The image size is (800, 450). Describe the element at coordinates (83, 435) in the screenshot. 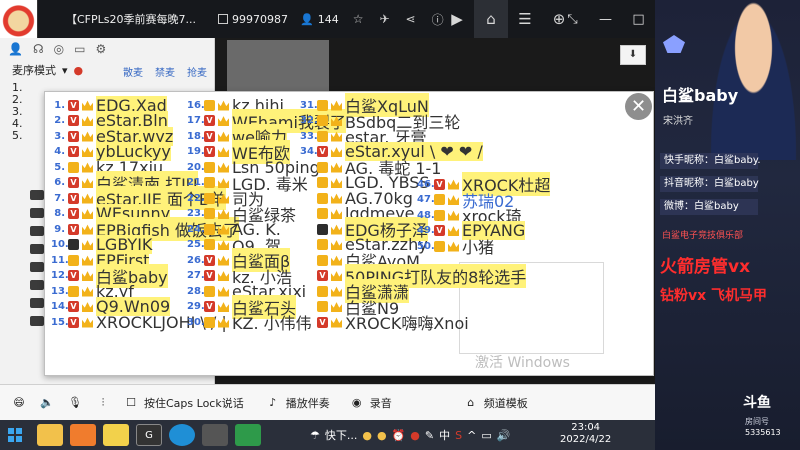

I see `app-orange-icon` at that location.